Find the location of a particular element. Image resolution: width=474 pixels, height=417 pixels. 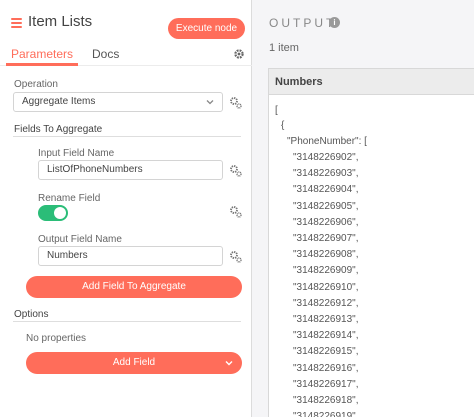

json-number-line: "3148226902", is located at coordinates (326, 157).